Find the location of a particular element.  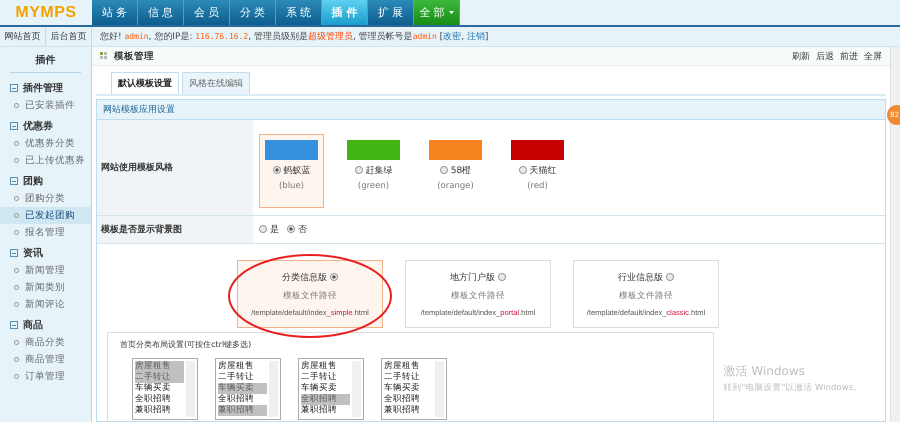

style-option: 蚂蚁蓝 (blue) is located at coordinates (291, 171).